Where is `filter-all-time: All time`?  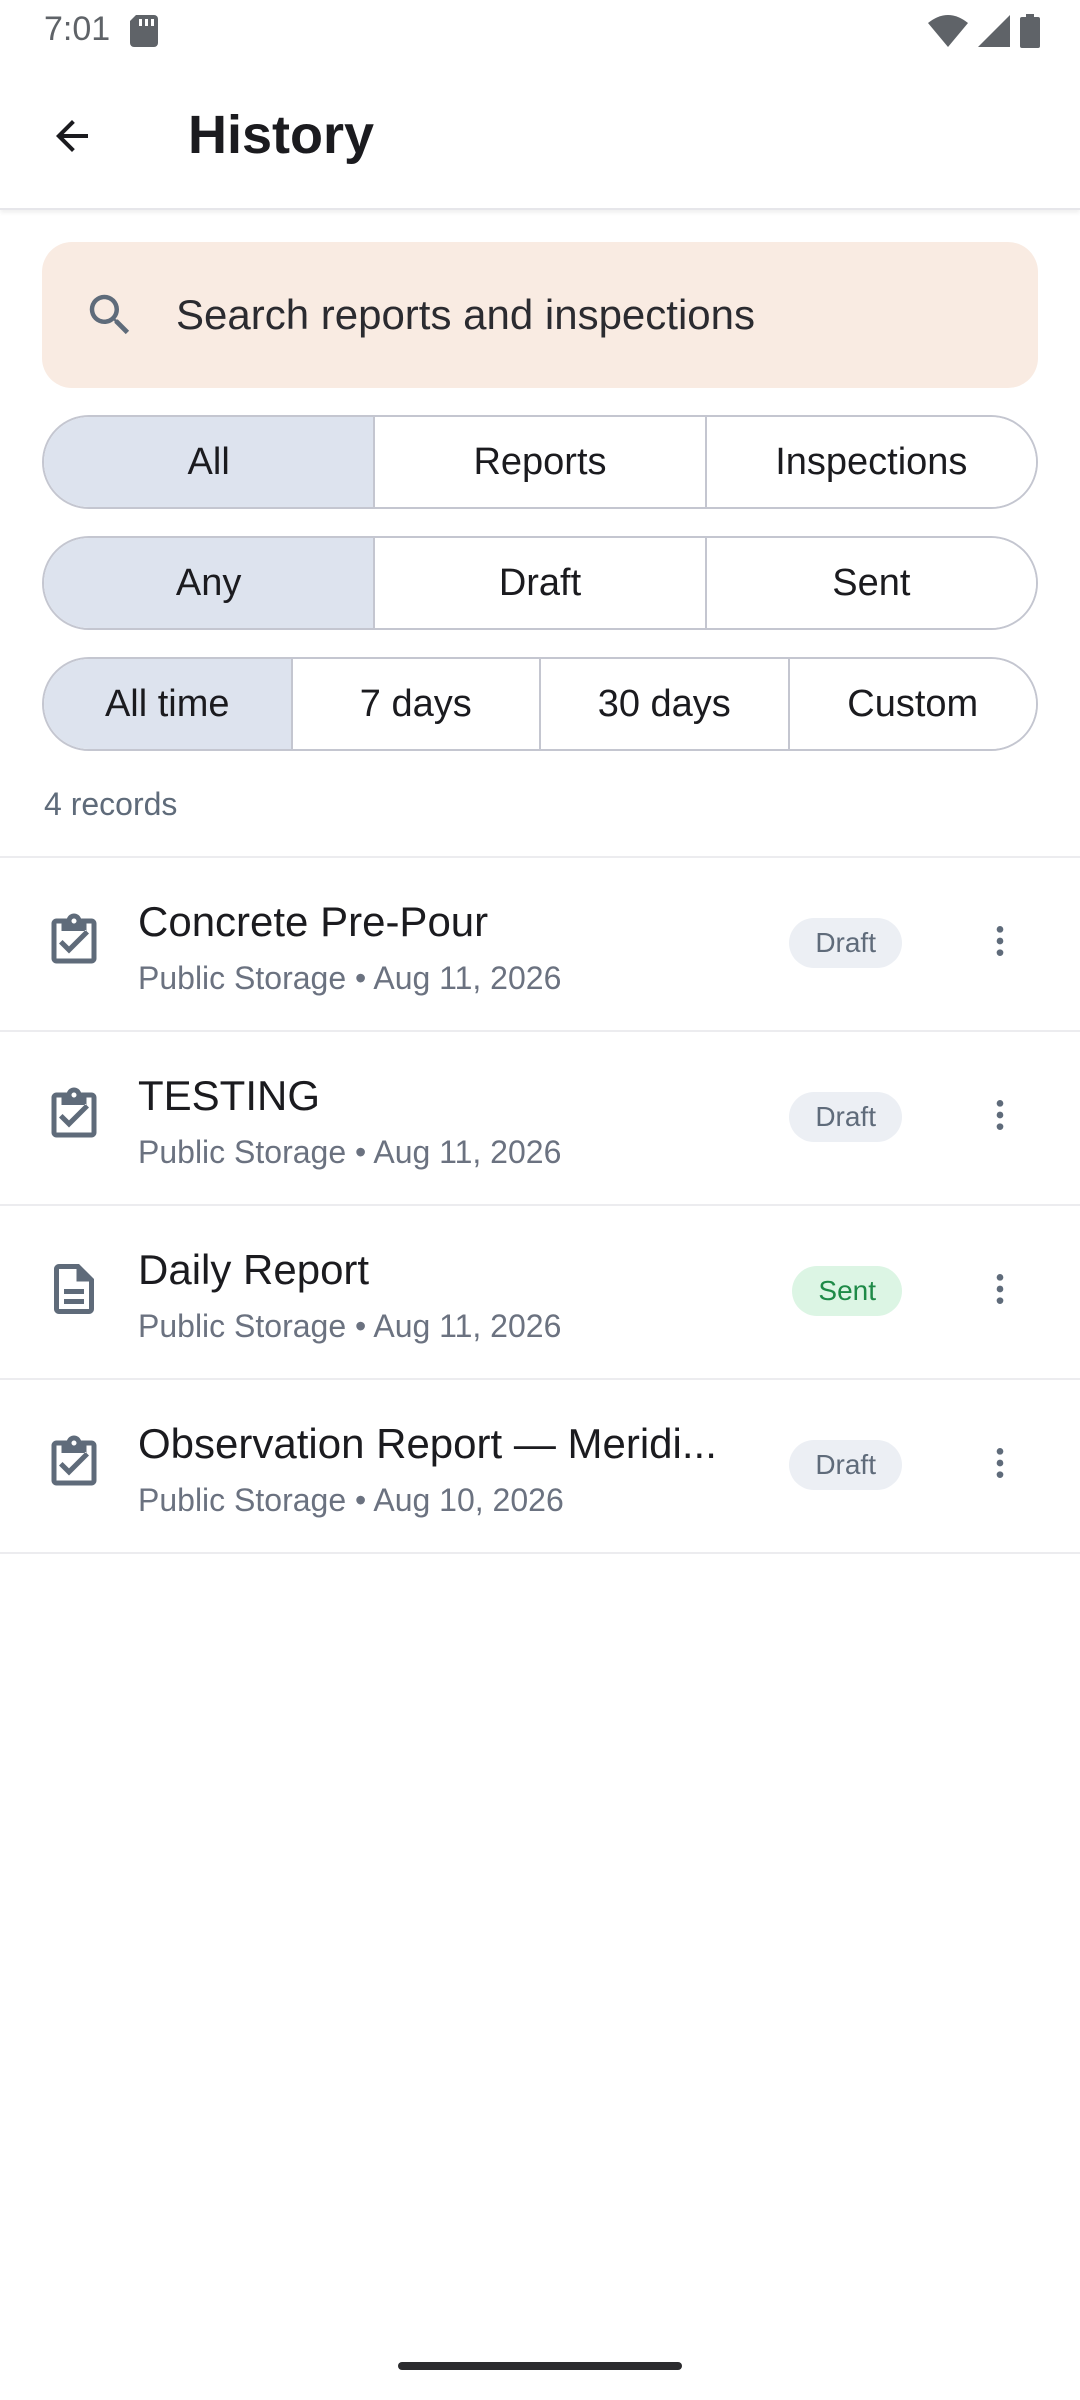
filter-all-time: All time is located at coordinates (168, 704).